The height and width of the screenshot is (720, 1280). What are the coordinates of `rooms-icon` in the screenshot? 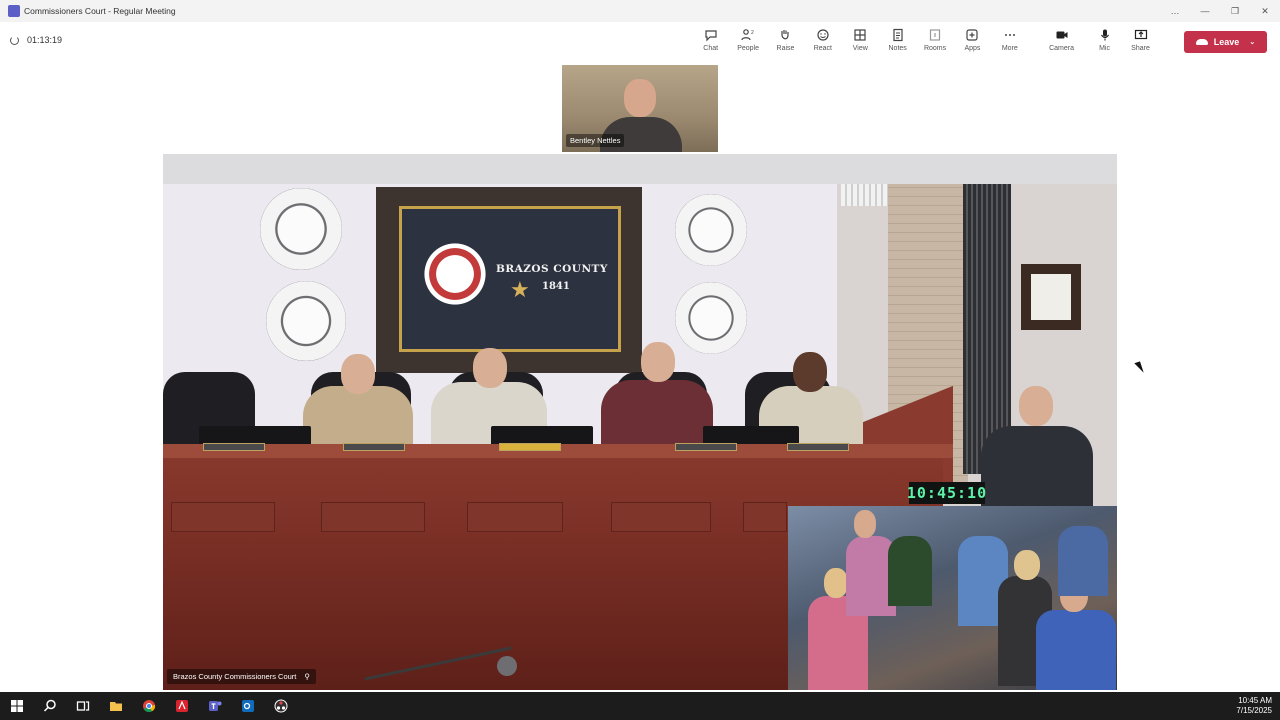 It's located at (935, 35).